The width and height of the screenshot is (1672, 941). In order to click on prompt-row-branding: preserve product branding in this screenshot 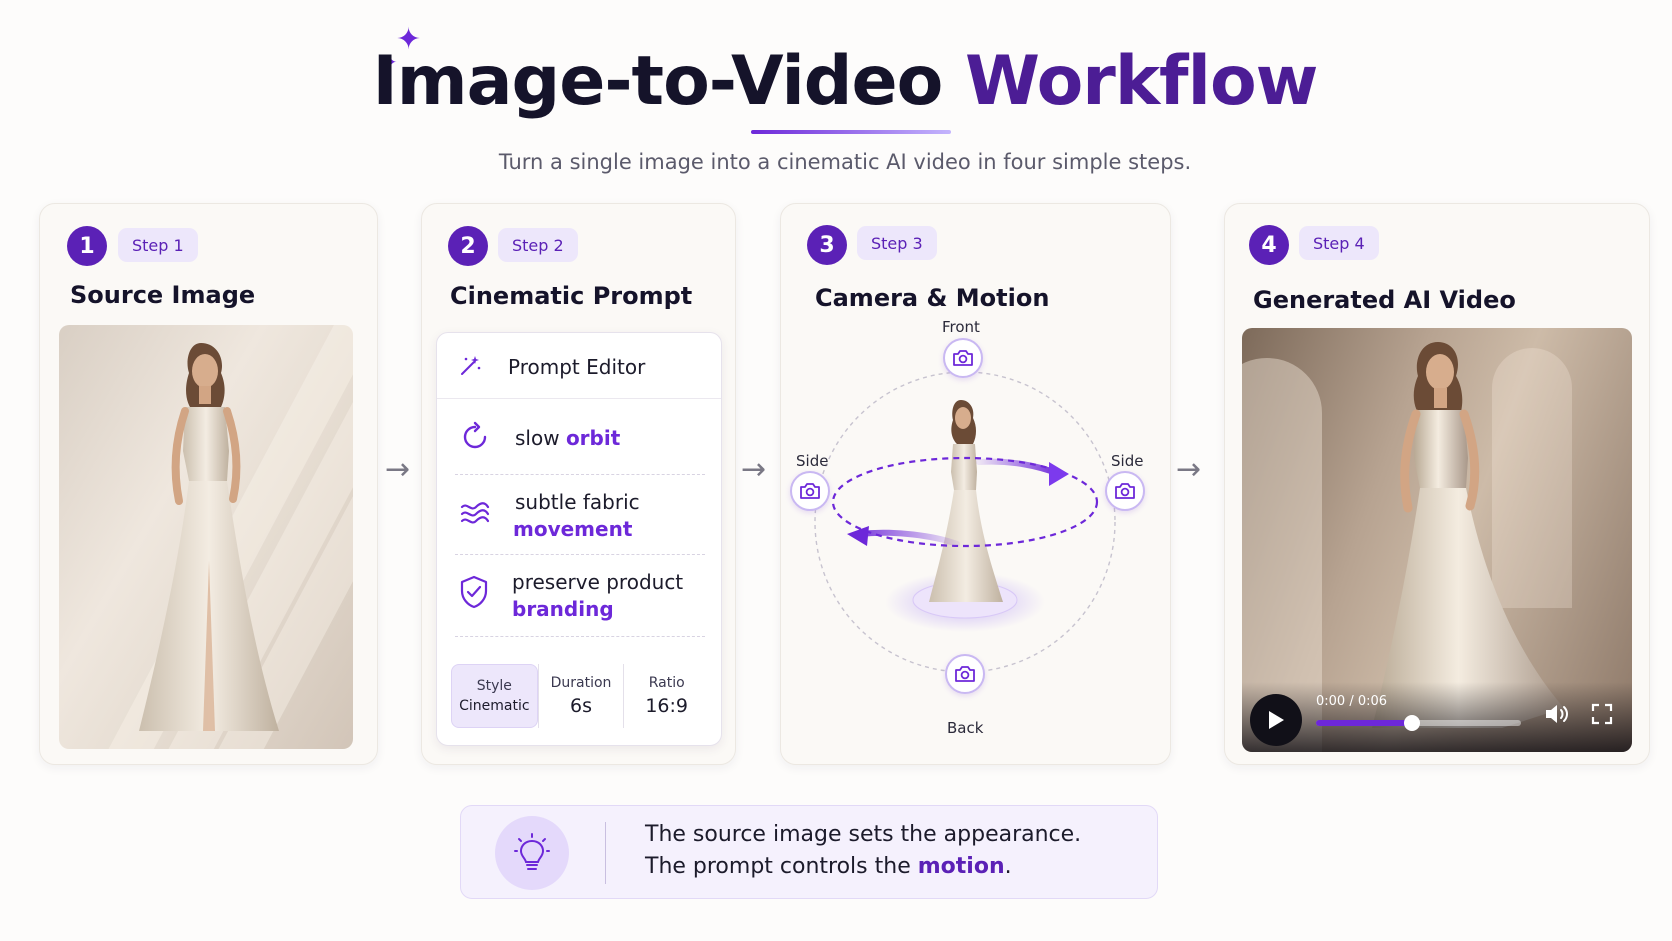, I will do `click(580, 596)`.